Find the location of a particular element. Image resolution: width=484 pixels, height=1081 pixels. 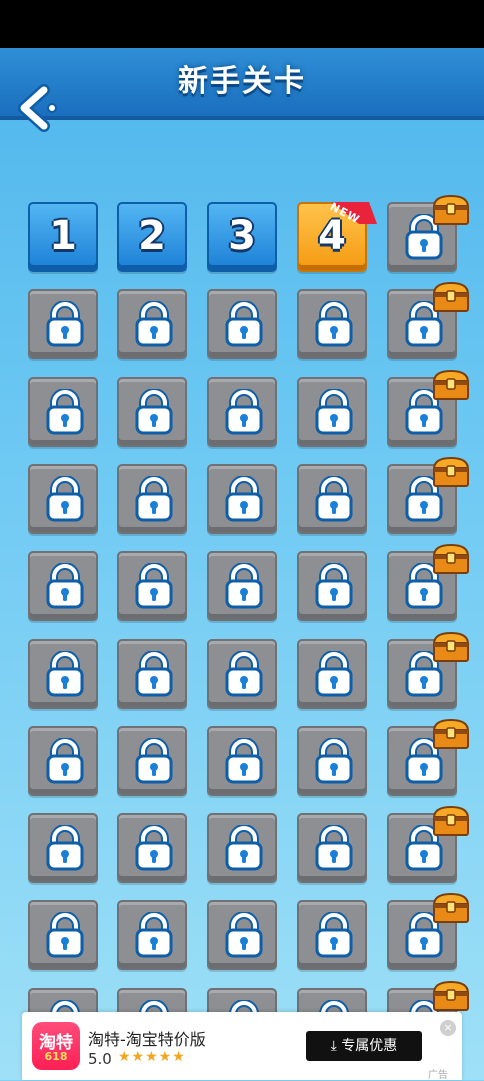

ad-rating: 5.0 is located at coordinates (100, 1059).